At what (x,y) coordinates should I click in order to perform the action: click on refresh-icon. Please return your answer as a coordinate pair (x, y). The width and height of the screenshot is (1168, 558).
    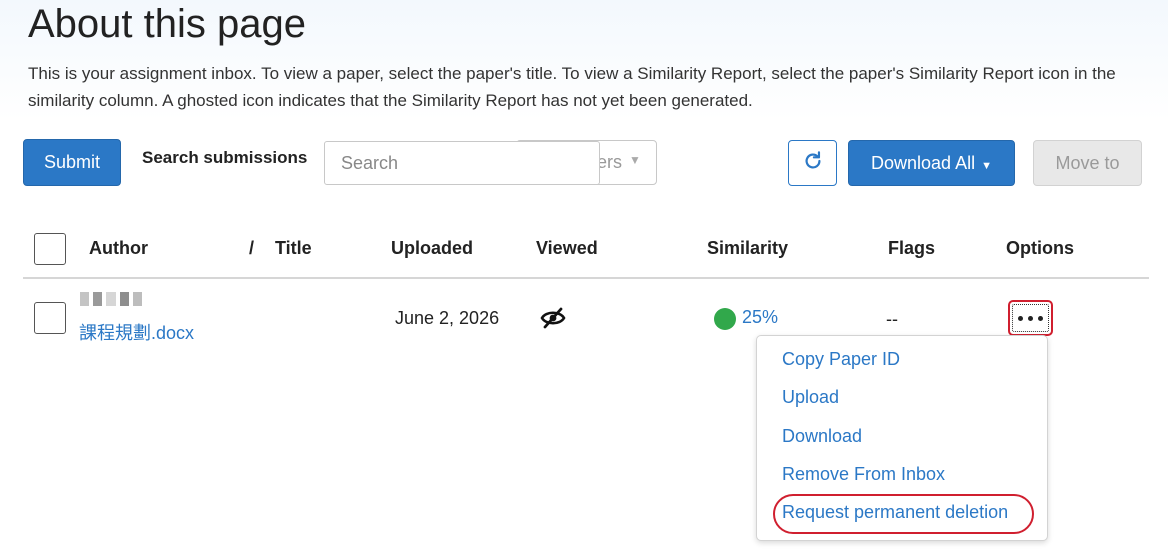
    Looking at the image, I should click on (813, 163).